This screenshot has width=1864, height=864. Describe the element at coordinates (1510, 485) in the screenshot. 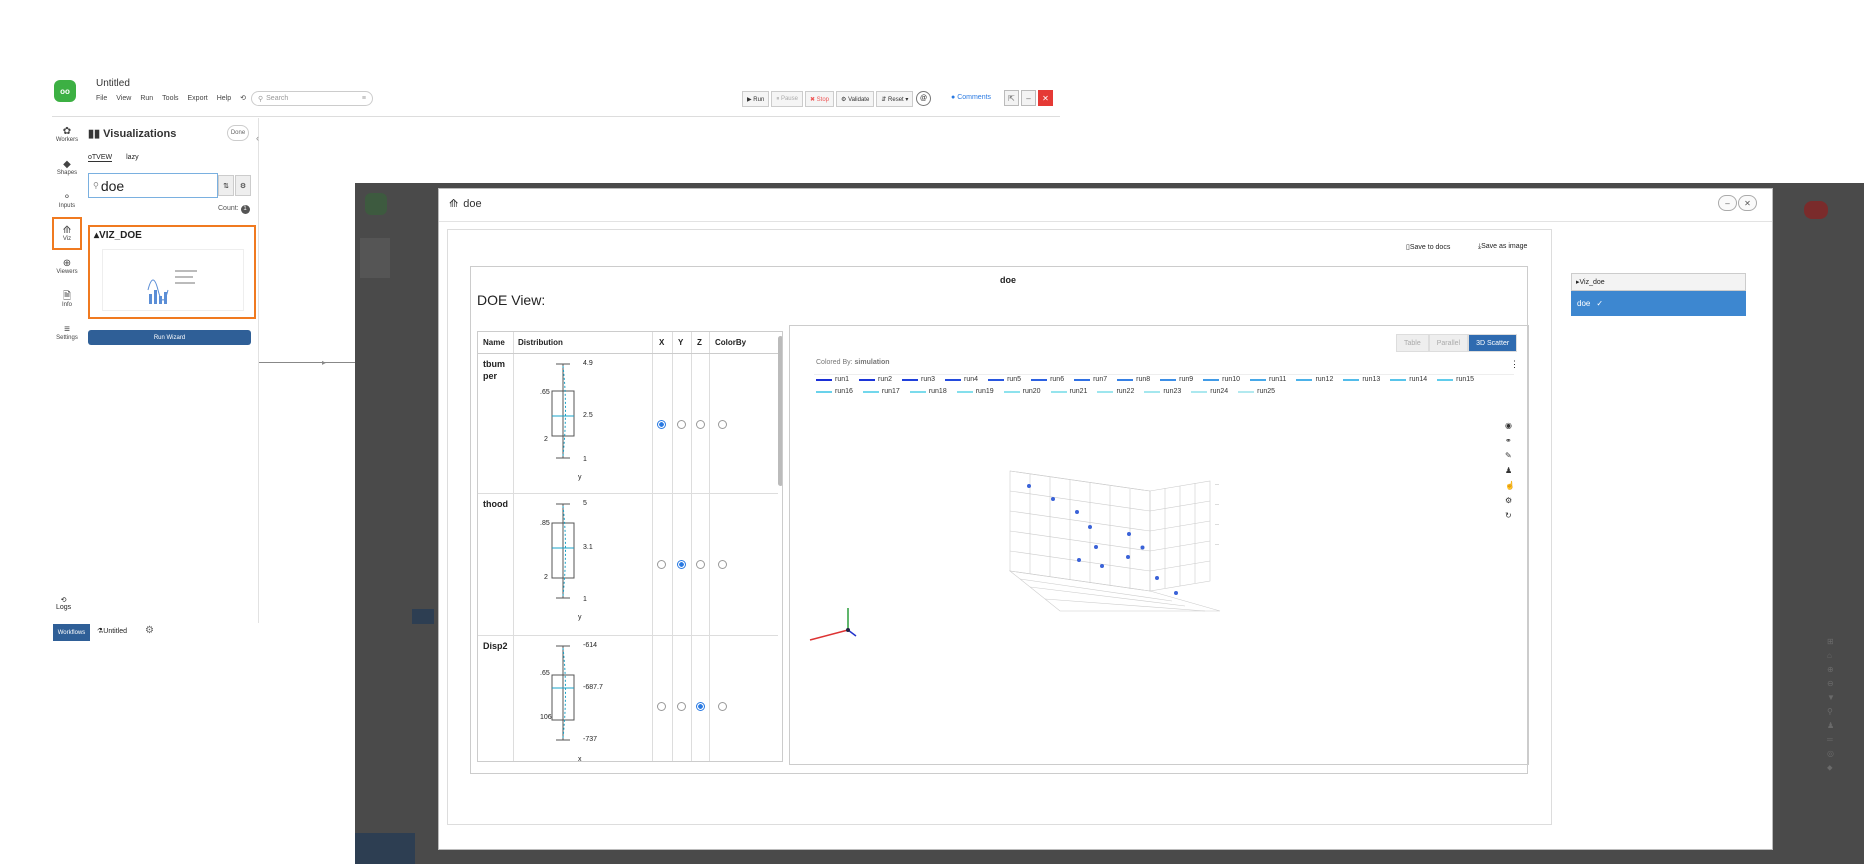

I see `pointer-icon: ☝` at that location.